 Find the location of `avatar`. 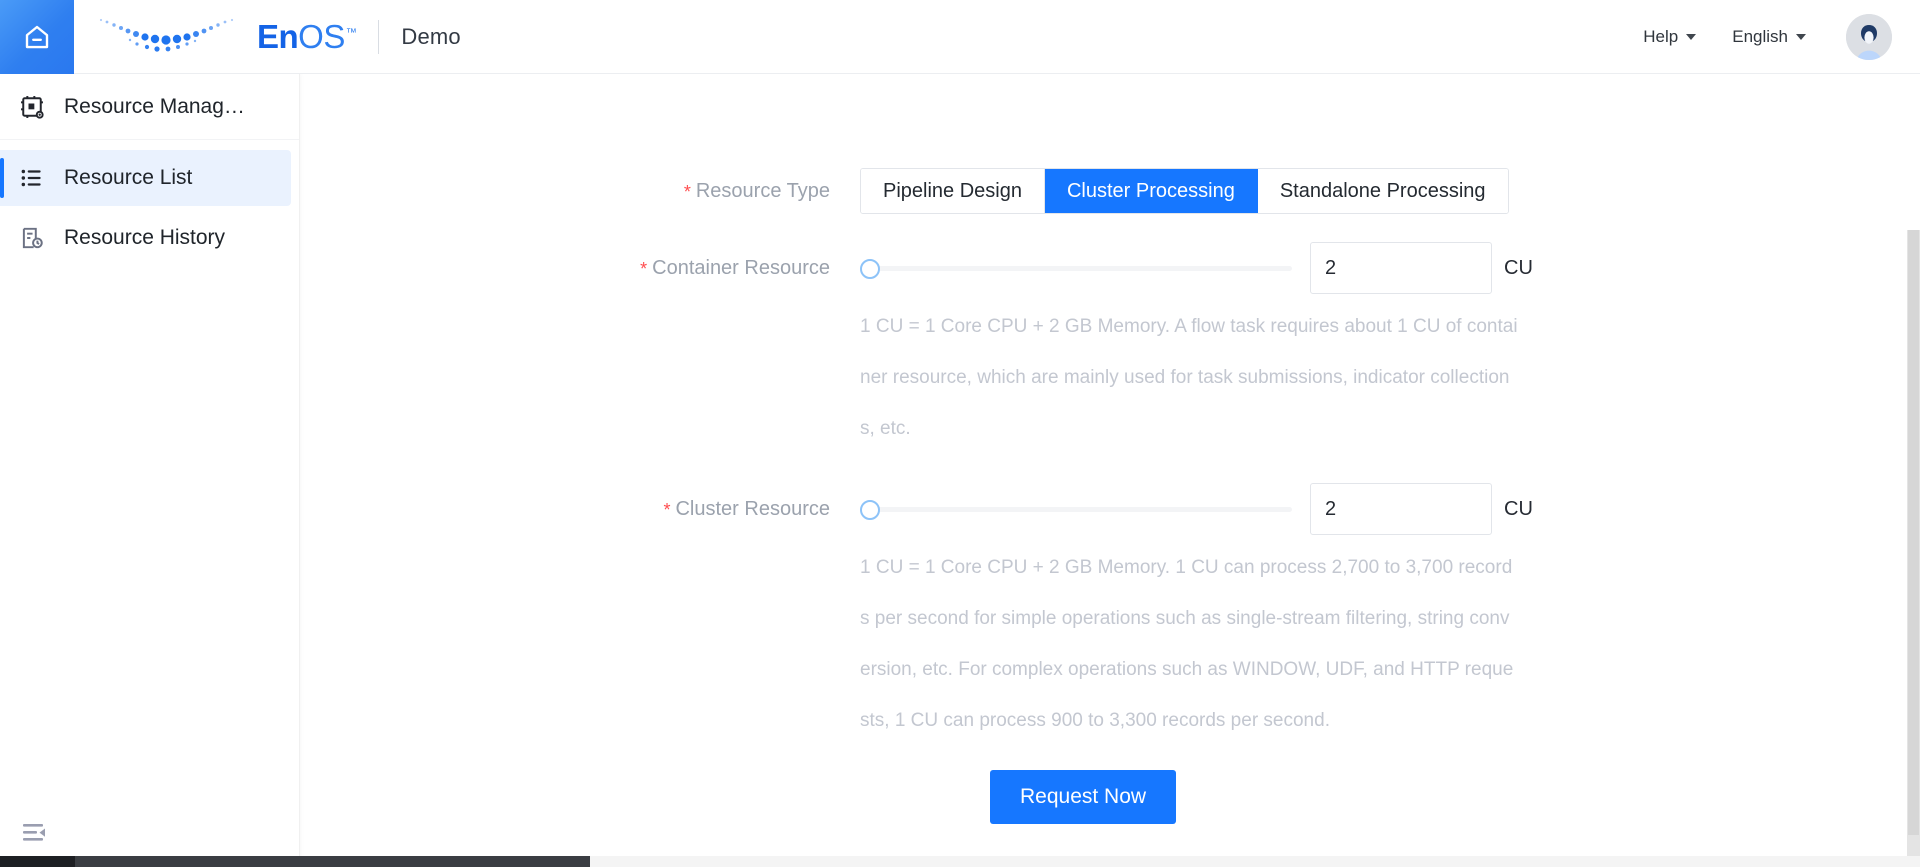

avatar is located at coordinates (1869, 36).